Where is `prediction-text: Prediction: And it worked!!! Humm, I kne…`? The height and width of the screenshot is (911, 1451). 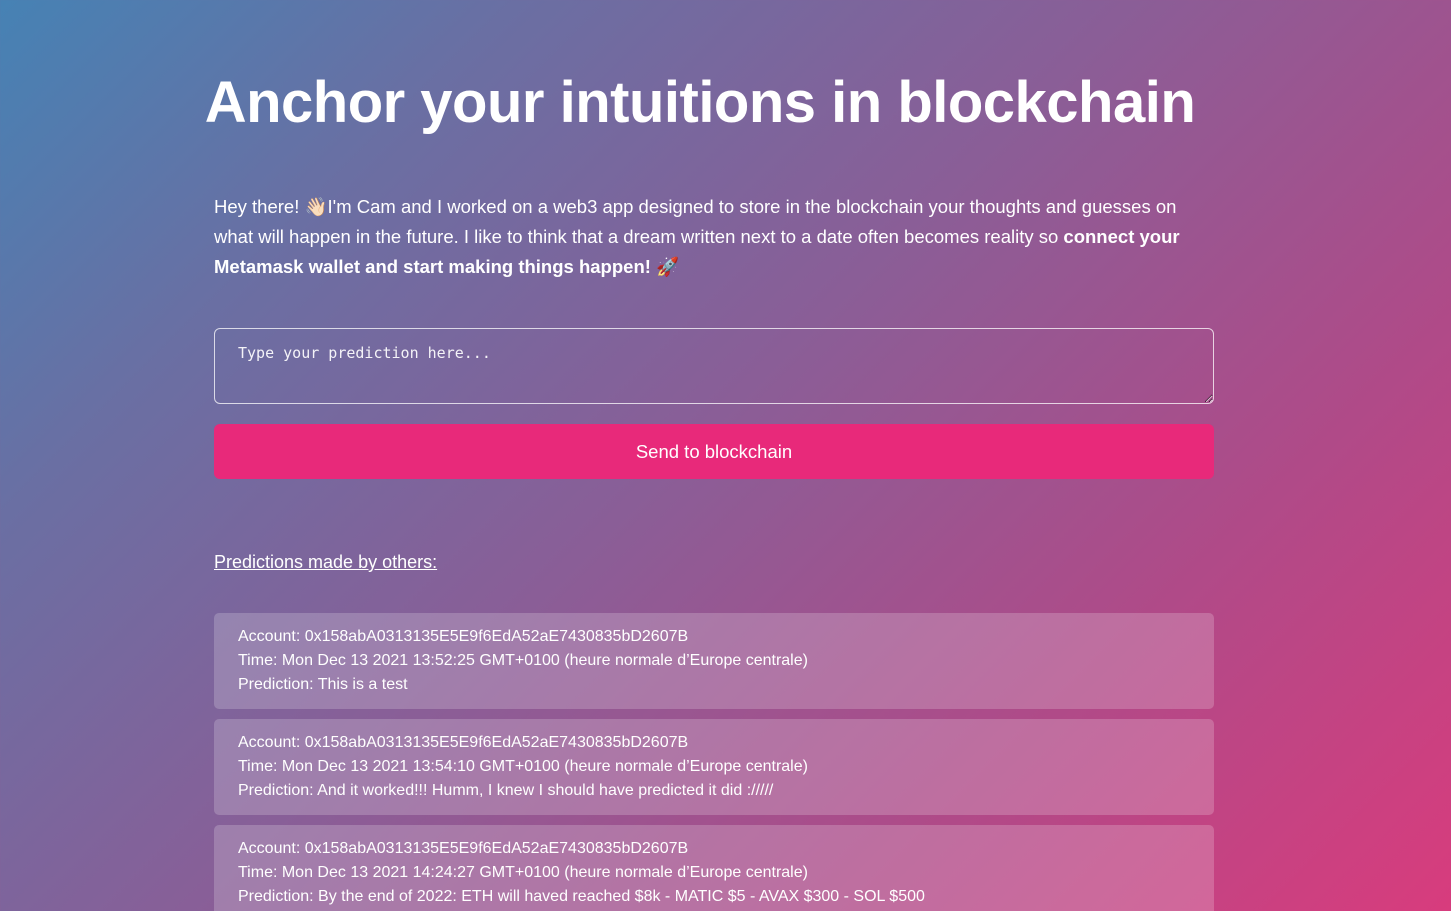 prediction-text: Prediction: And it worked!!! Humm, I kne… is located at coordinates (506, 790).